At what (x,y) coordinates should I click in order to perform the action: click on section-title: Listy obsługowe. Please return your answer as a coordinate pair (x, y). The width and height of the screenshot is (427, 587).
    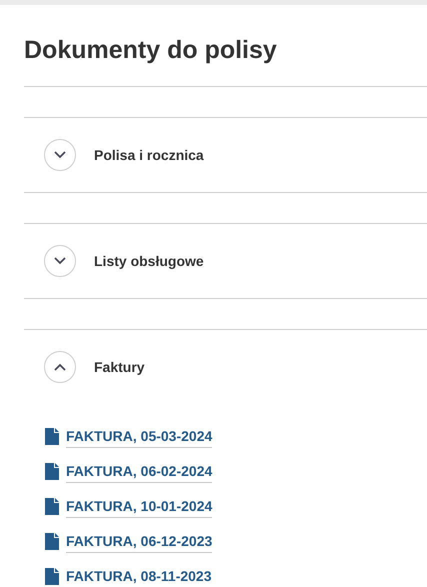
    Looking at the image, I should click on (149, 261).